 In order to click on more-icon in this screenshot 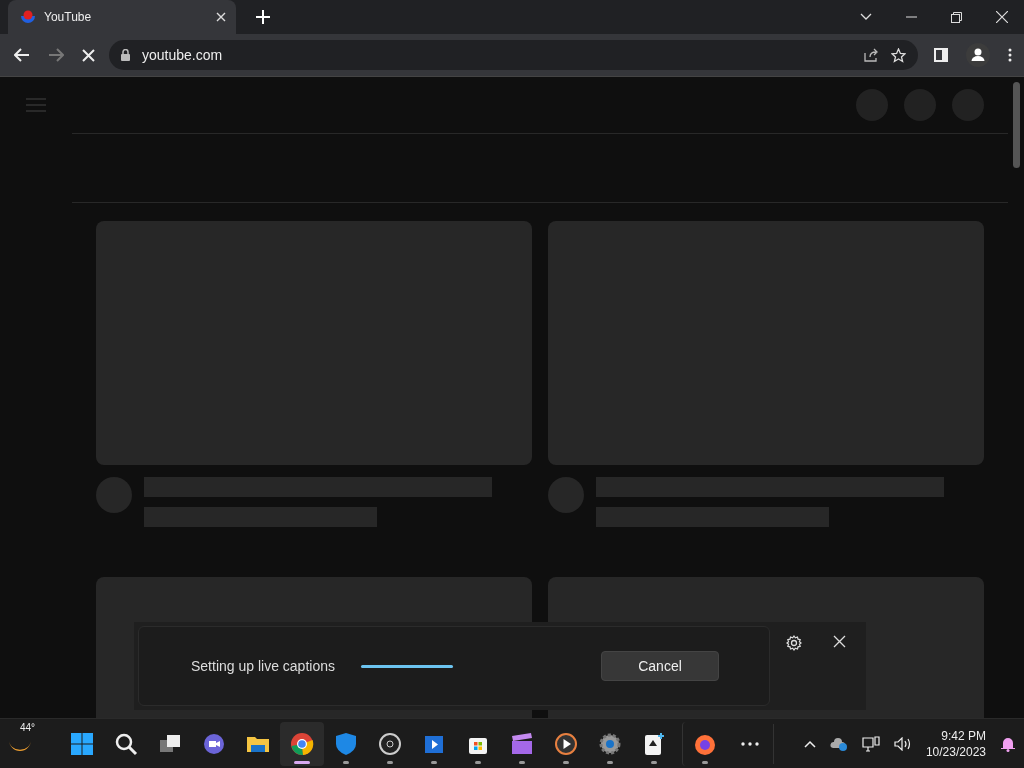, I will do `click(750, 743)`.